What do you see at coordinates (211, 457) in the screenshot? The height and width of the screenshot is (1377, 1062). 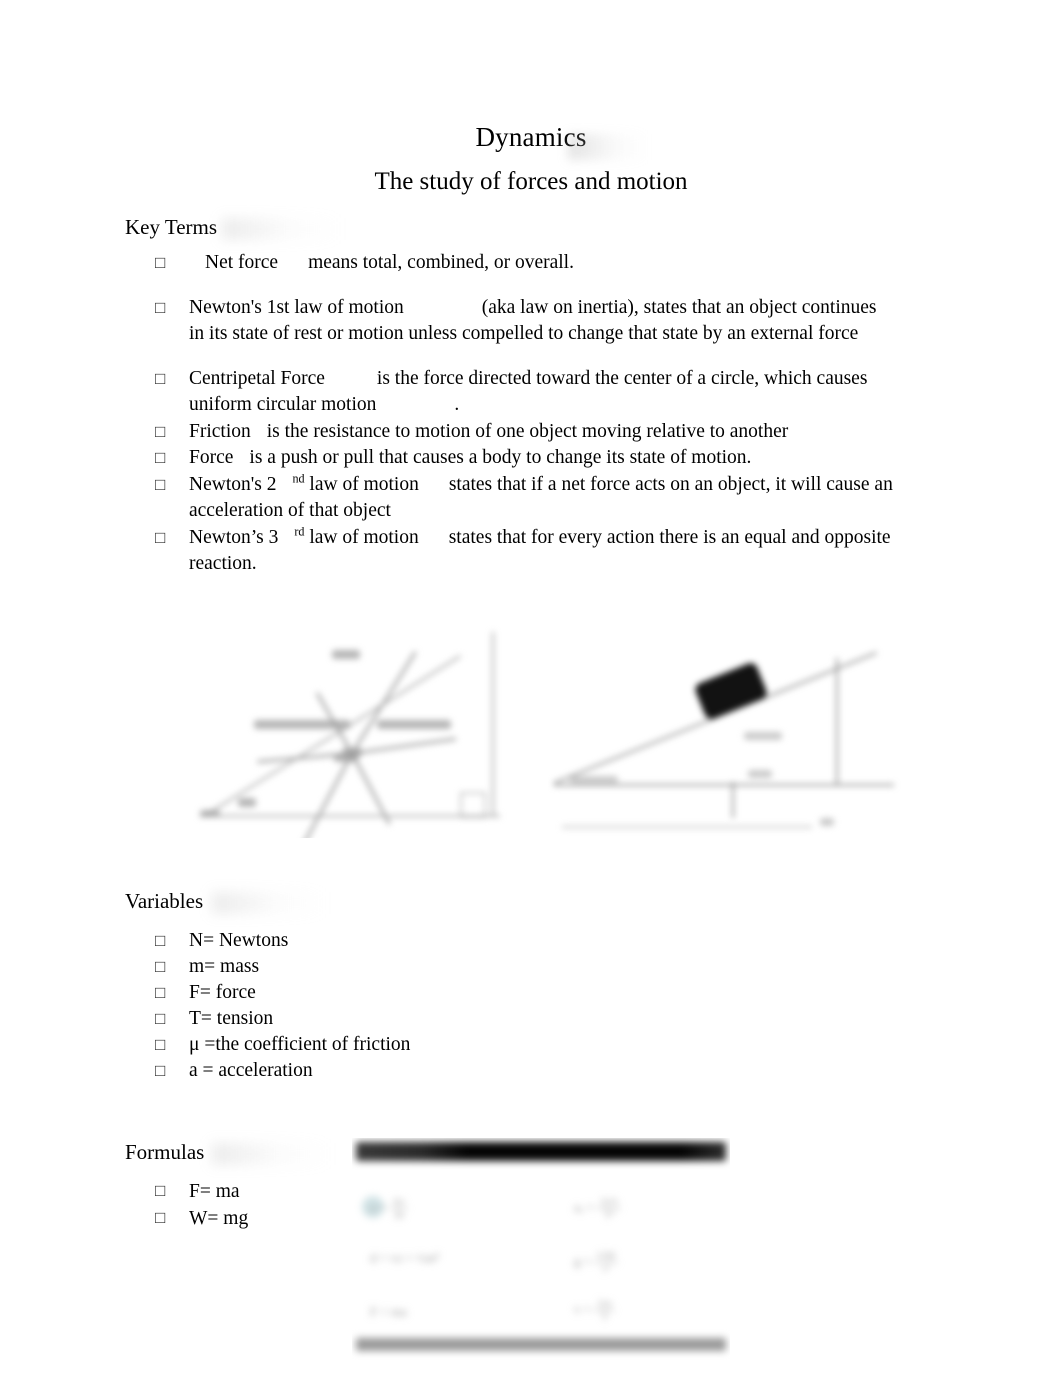 I see `term-label: Force` at bounding box center [211, 457].